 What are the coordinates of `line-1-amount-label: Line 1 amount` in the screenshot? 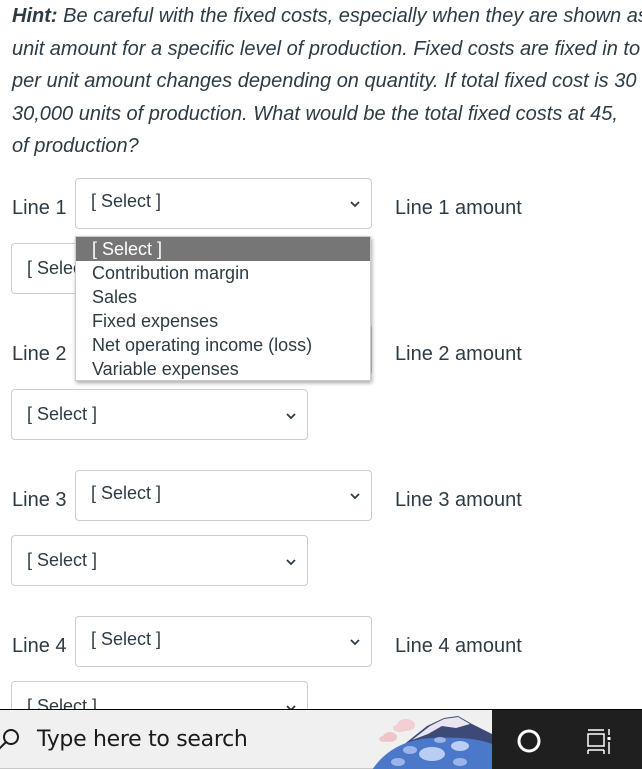 It's located at (458, 208).